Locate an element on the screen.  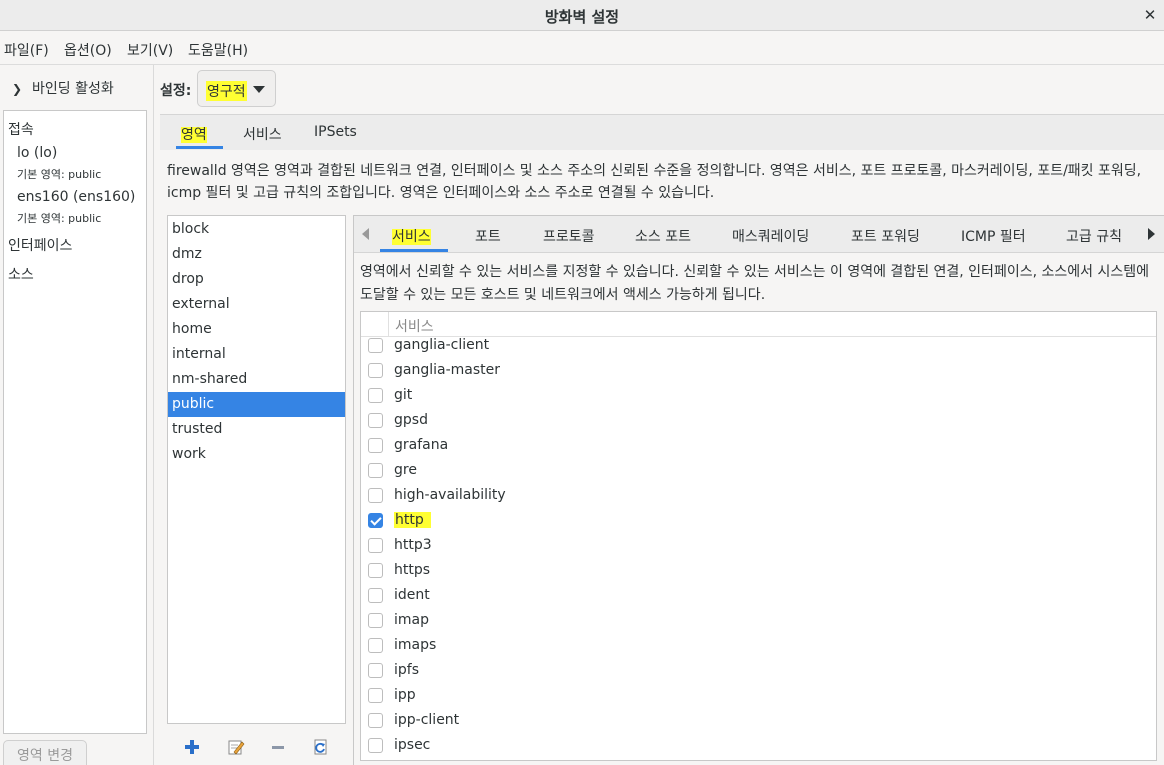
service-name: ganglia-master is located at coordinates (447, 370).